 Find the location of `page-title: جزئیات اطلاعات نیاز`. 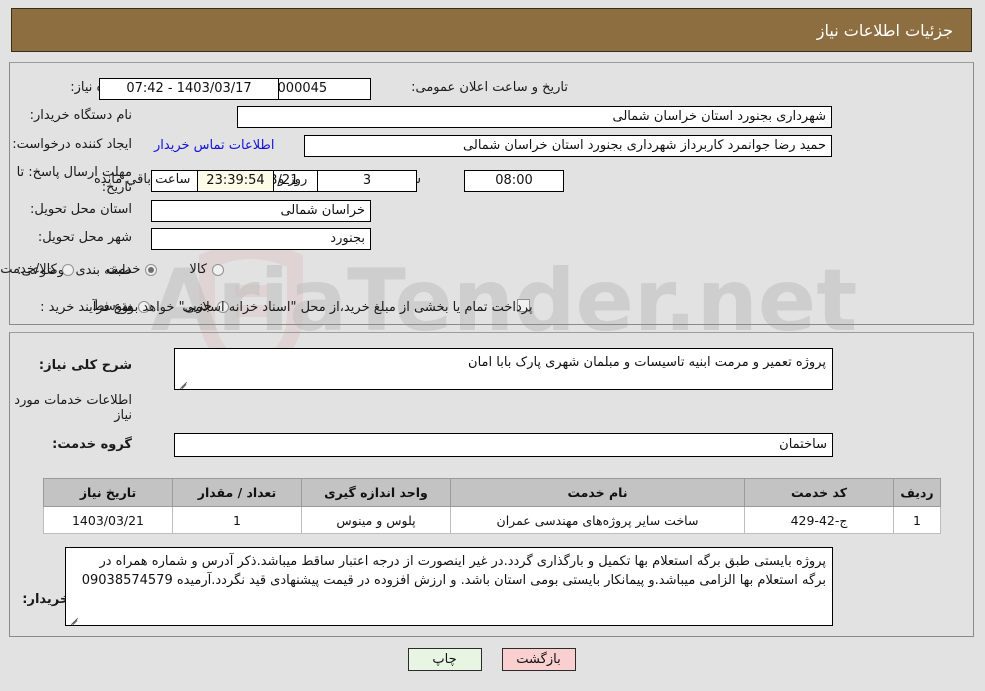

page-title: جزئیات اطلاعات نیاز is located at coordinates (885, 30).